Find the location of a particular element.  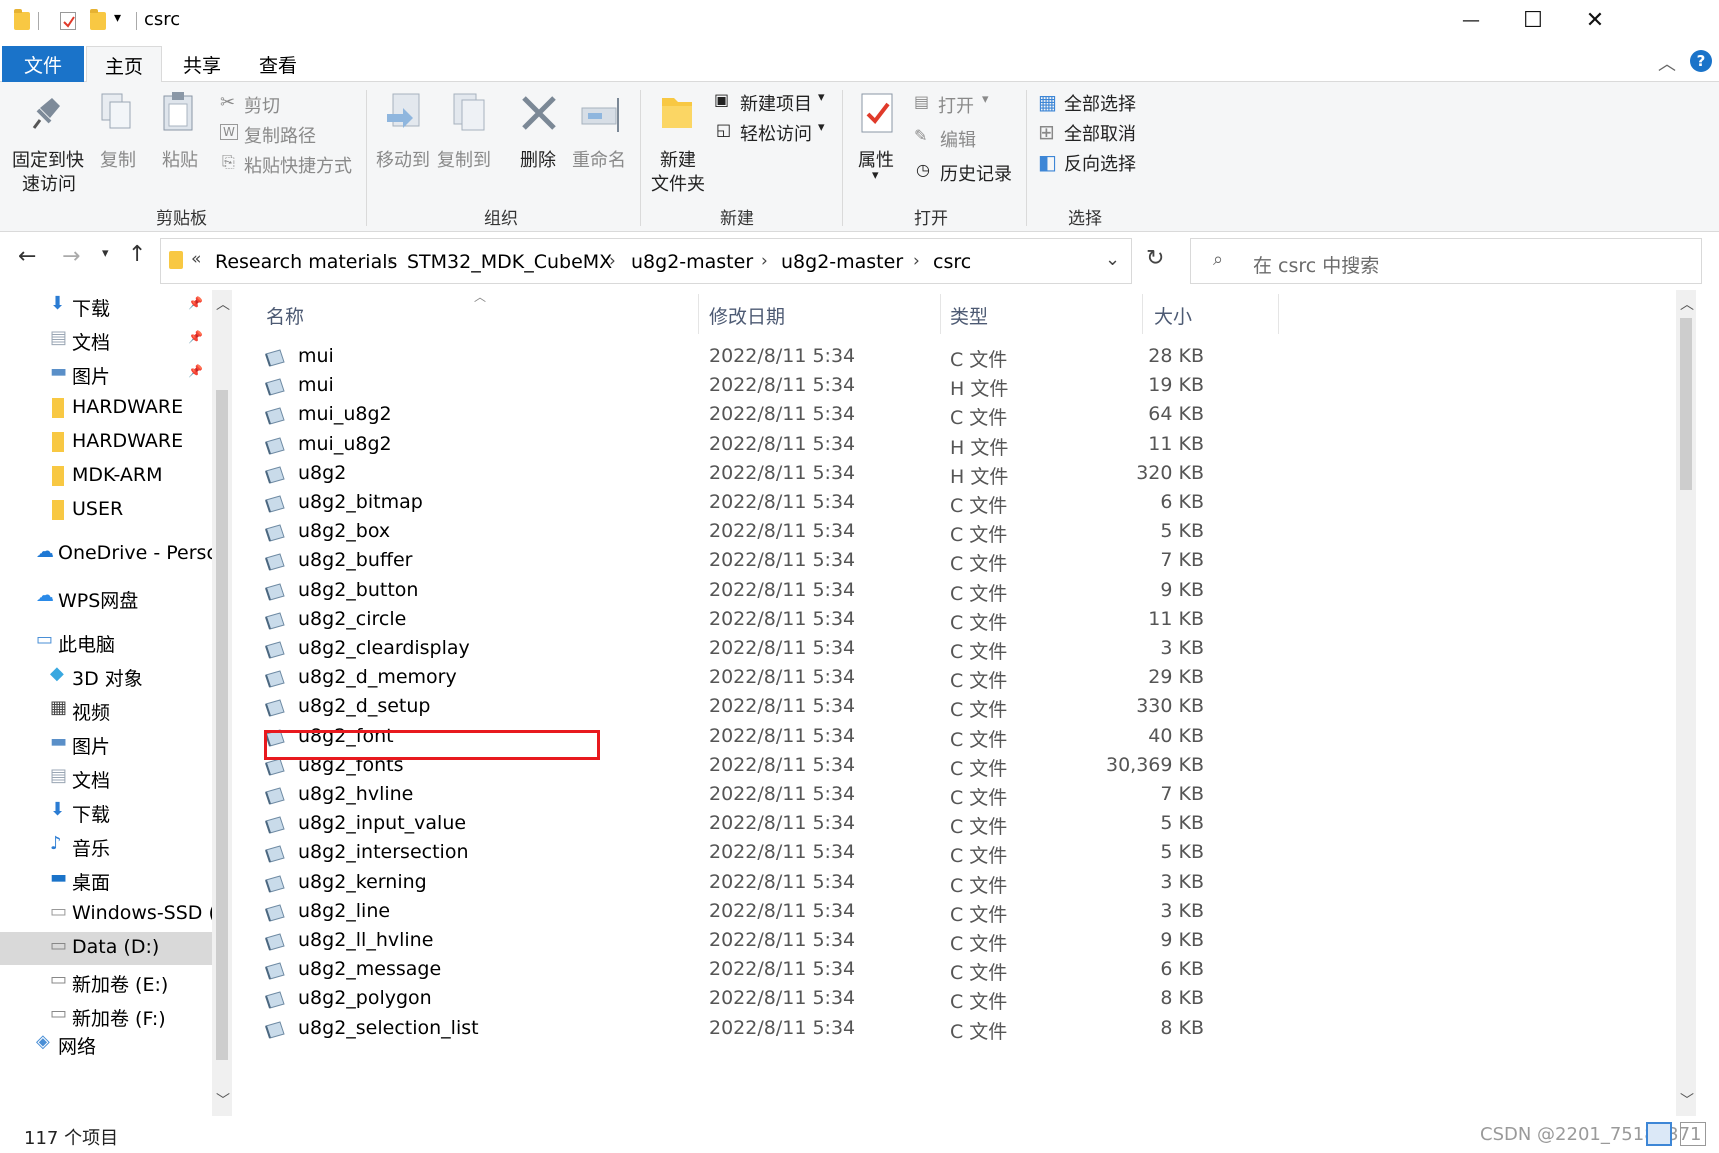

nav-scroll-thumb is located at coordinates (222, 725).